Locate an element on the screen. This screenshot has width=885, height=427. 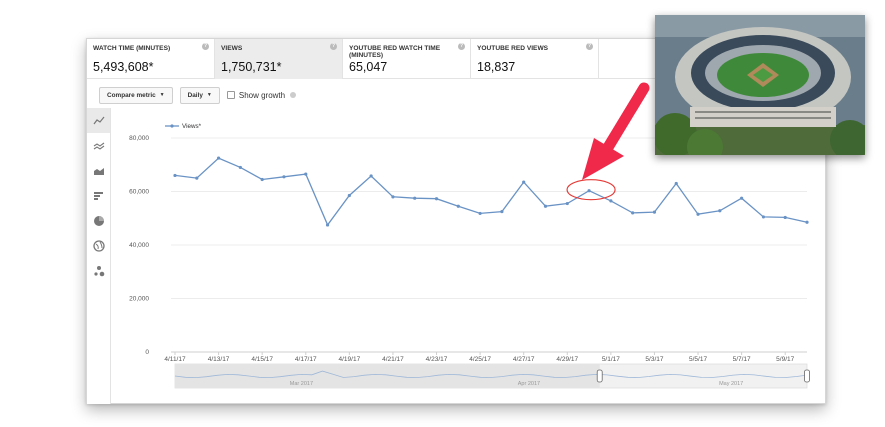
metric-value: 65,047 is located at coordinates (368, 67).